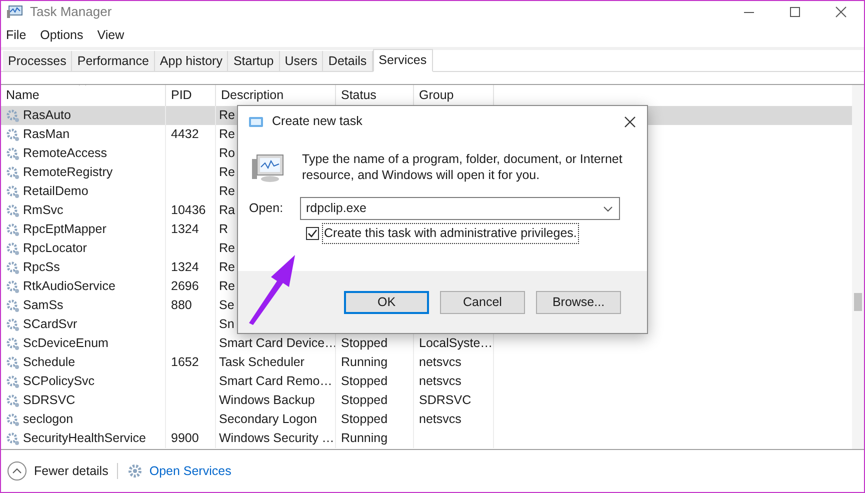  What do you see at coordinates (226, 325) in the screenshot?
I see `table-cell-text: Sn` at bounding box center [226, 325].